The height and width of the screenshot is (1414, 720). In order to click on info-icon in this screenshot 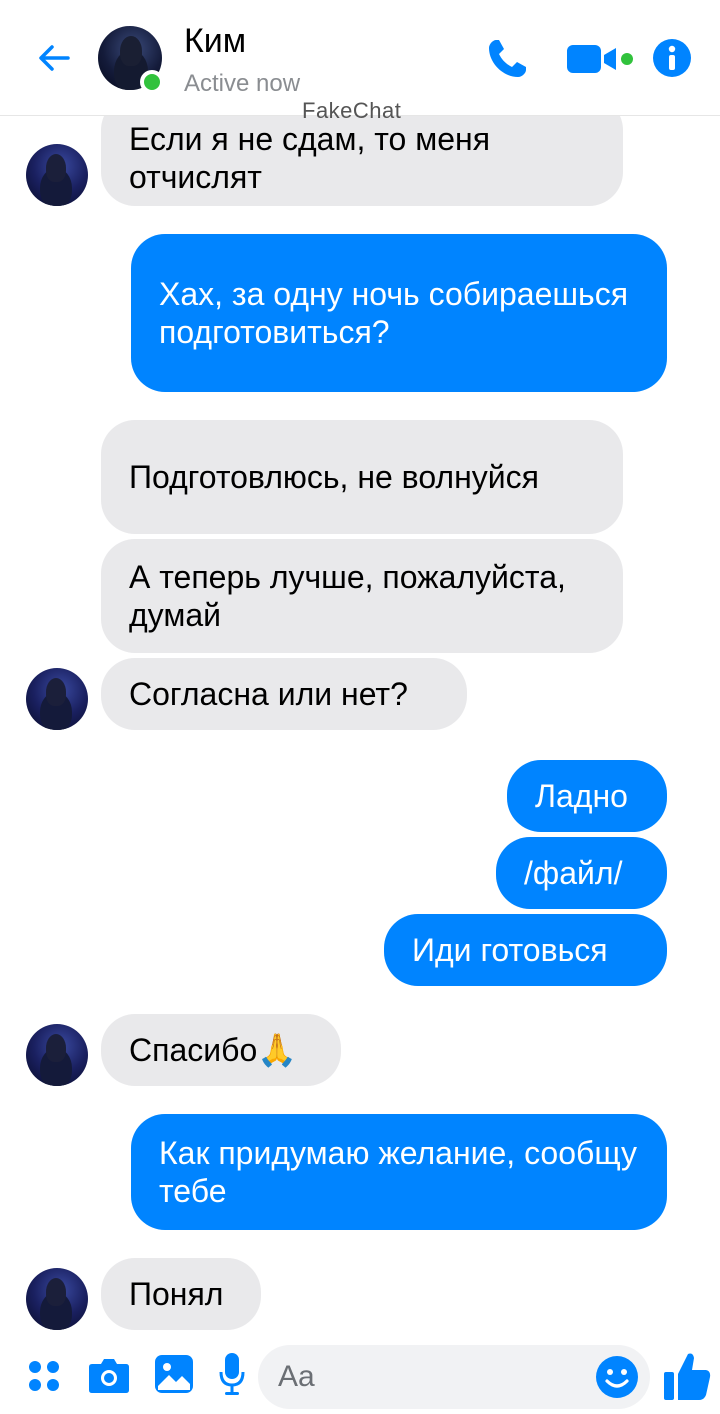, I will do `click(672, 58)`.